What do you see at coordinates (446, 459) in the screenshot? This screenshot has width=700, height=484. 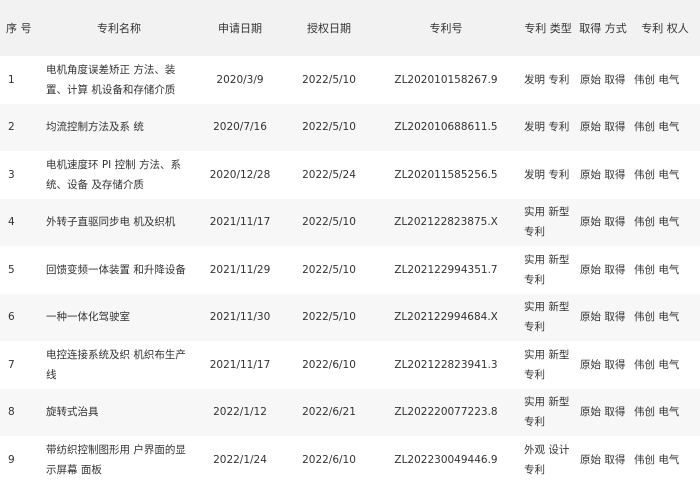 I see `cell-patent-number: ZL202230049446.9` at bounding box center [446, 459].